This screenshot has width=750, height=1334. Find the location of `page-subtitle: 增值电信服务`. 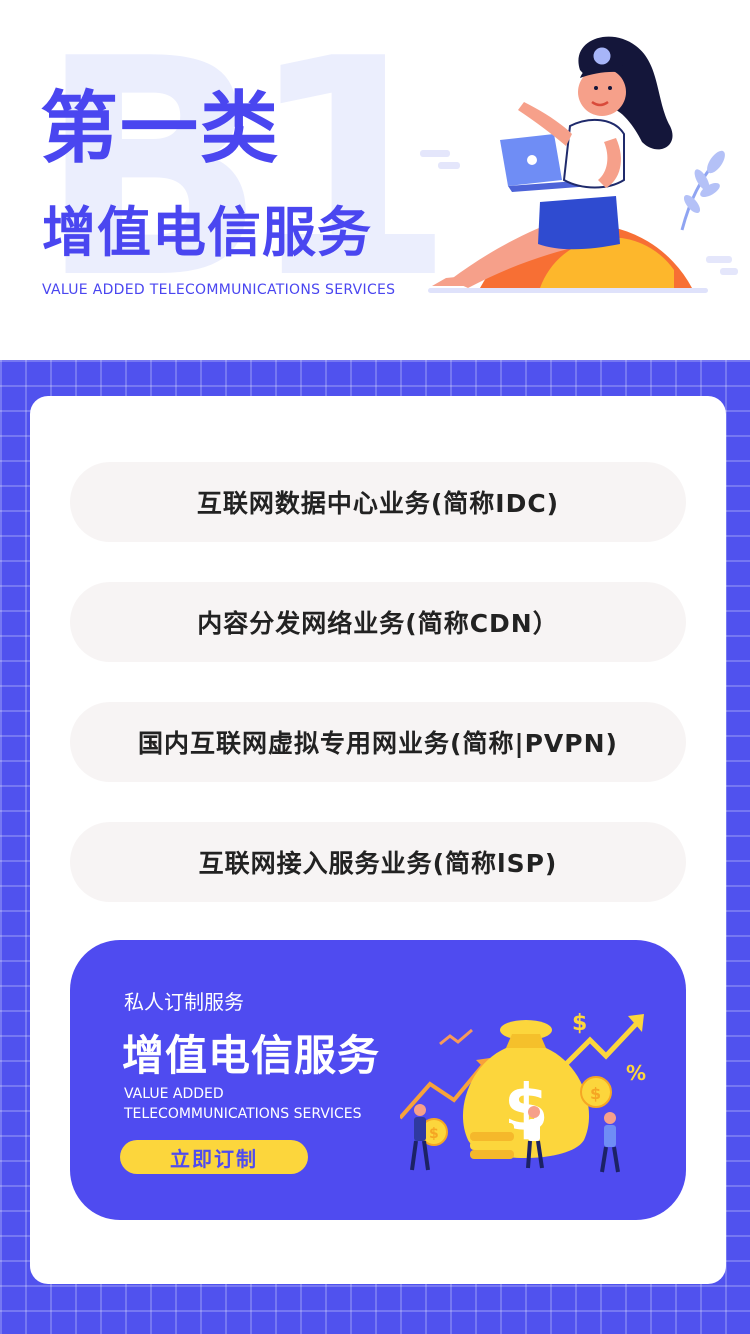

page-subtitle: 增值电信服务 is located at coordinates (207, 232).